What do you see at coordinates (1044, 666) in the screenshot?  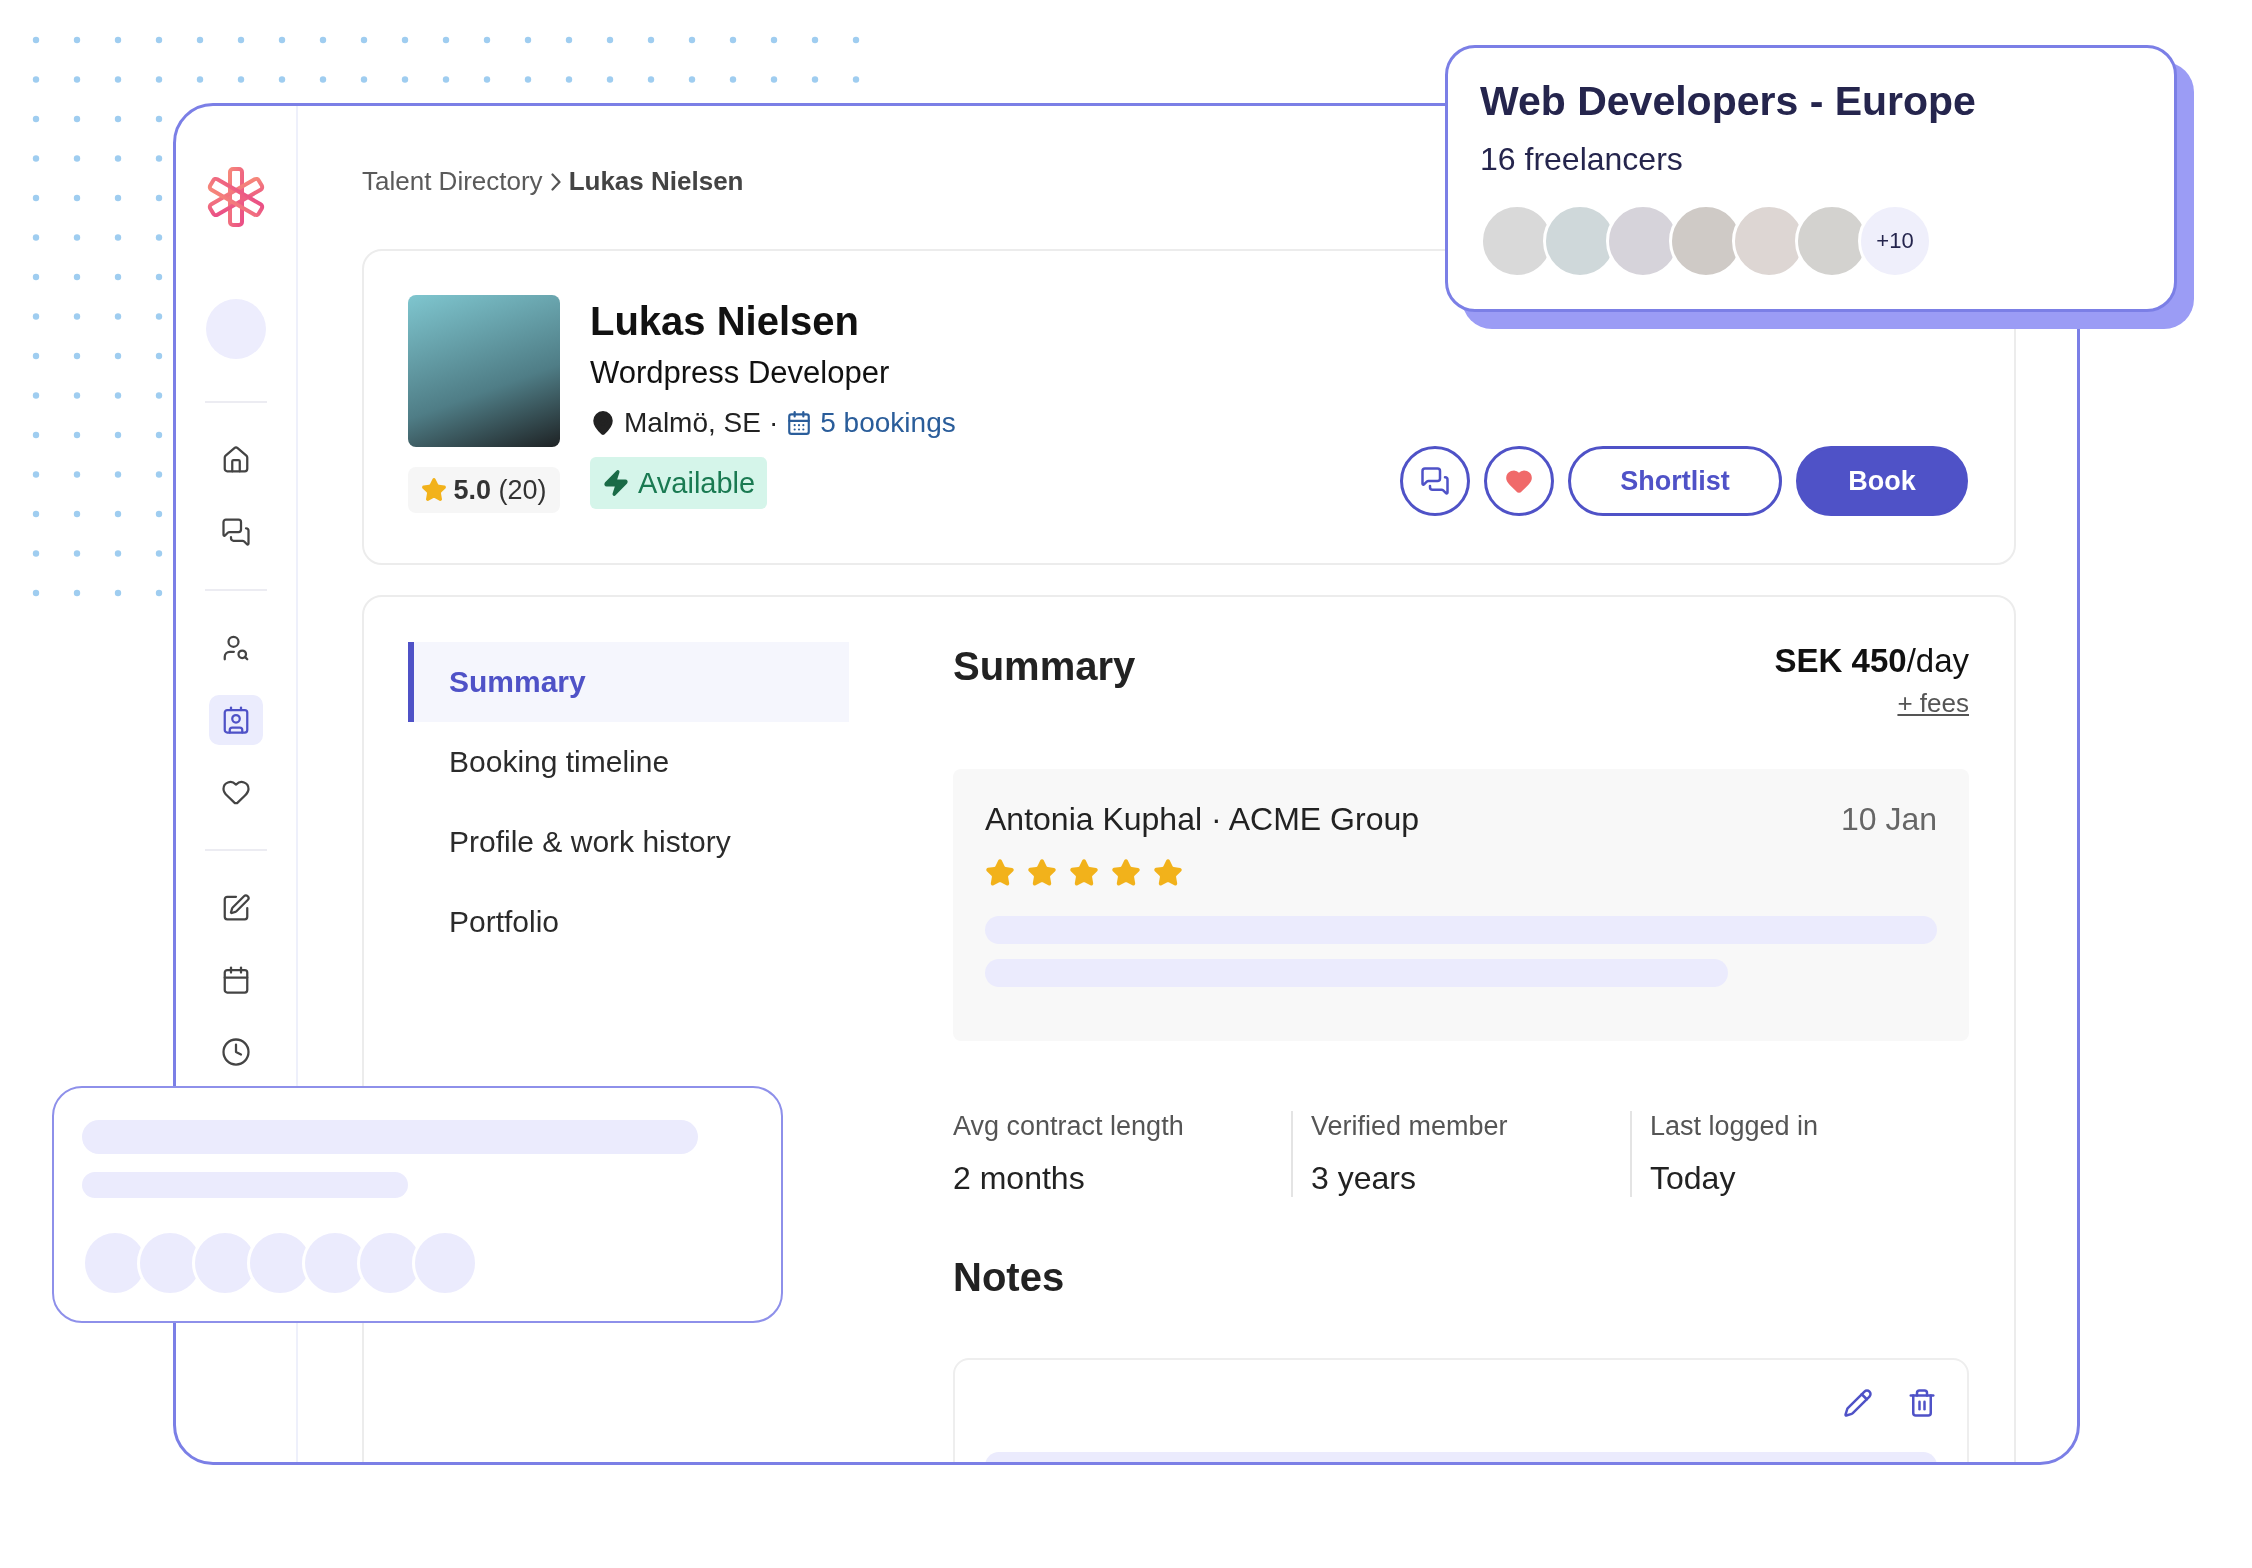 I see `section-heading: Summary` at bounding box center [1044, 666].